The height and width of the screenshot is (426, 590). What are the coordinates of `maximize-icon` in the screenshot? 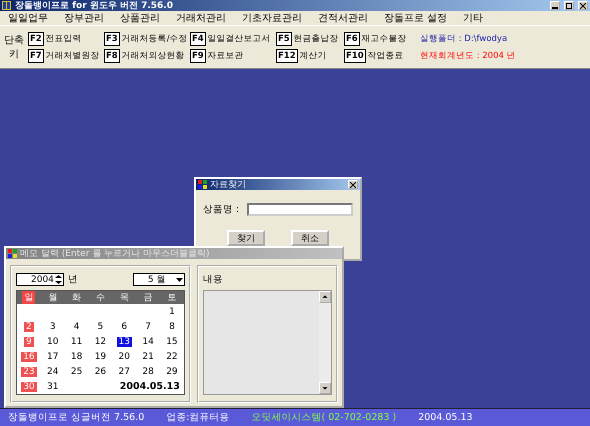 It's located at (569, 5).